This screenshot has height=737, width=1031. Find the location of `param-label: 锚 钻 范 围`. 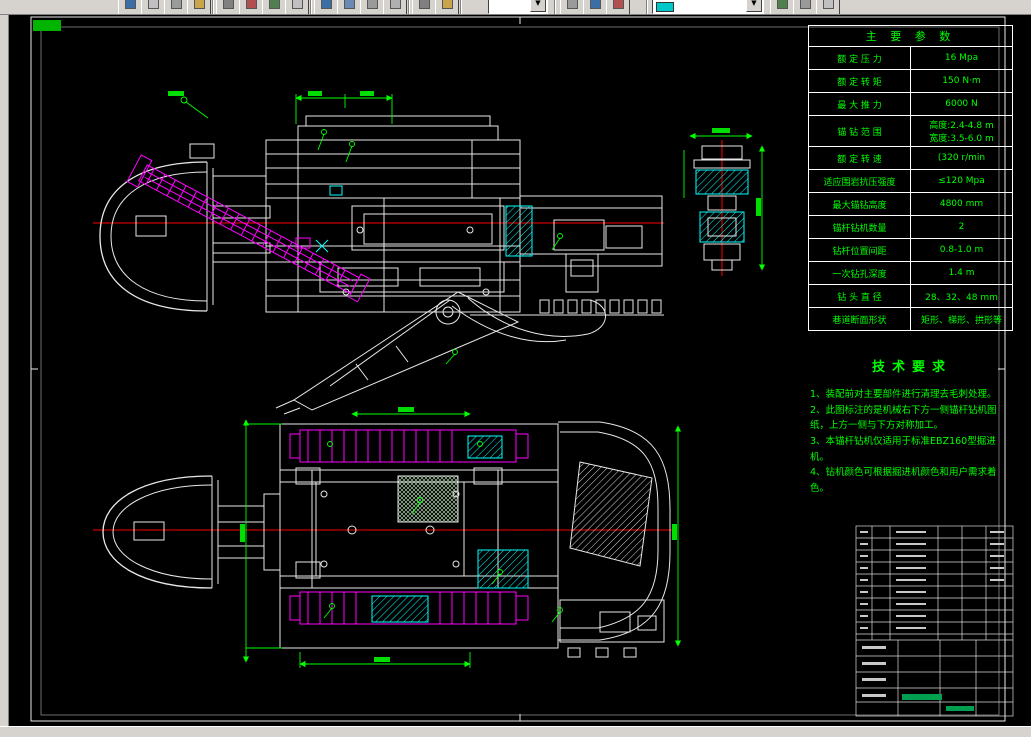

param-label: 锚 钻 范 围 is located at coordinates (859, 131).